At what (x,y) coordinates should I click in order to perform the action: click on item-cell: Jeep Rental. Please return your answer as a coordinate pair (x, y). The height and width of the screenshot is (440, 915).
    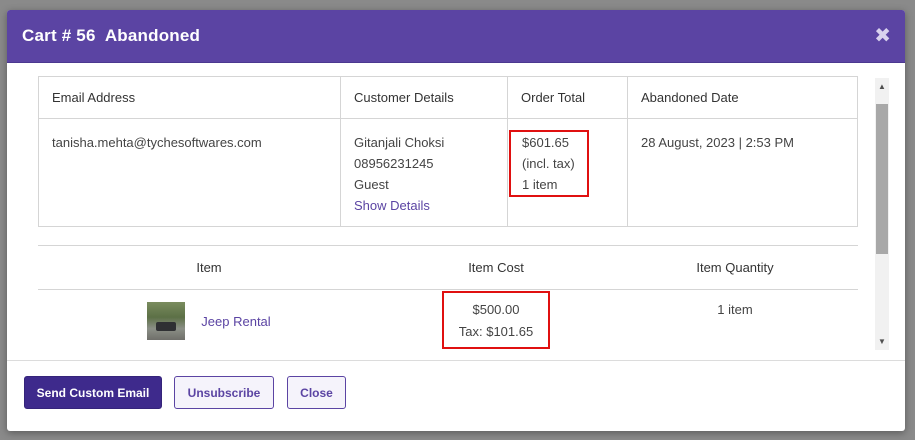
    Looking at the image, I should click on (209, 320).